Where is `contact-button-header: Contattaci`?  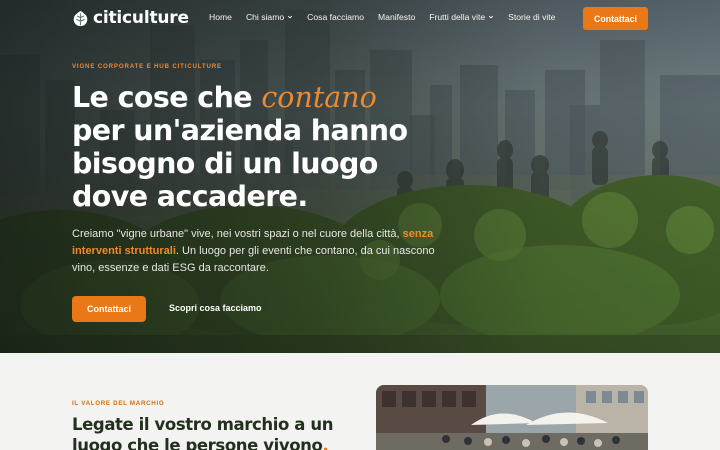
contact-button-header: Contattaci is located at coordinates (615, 18).